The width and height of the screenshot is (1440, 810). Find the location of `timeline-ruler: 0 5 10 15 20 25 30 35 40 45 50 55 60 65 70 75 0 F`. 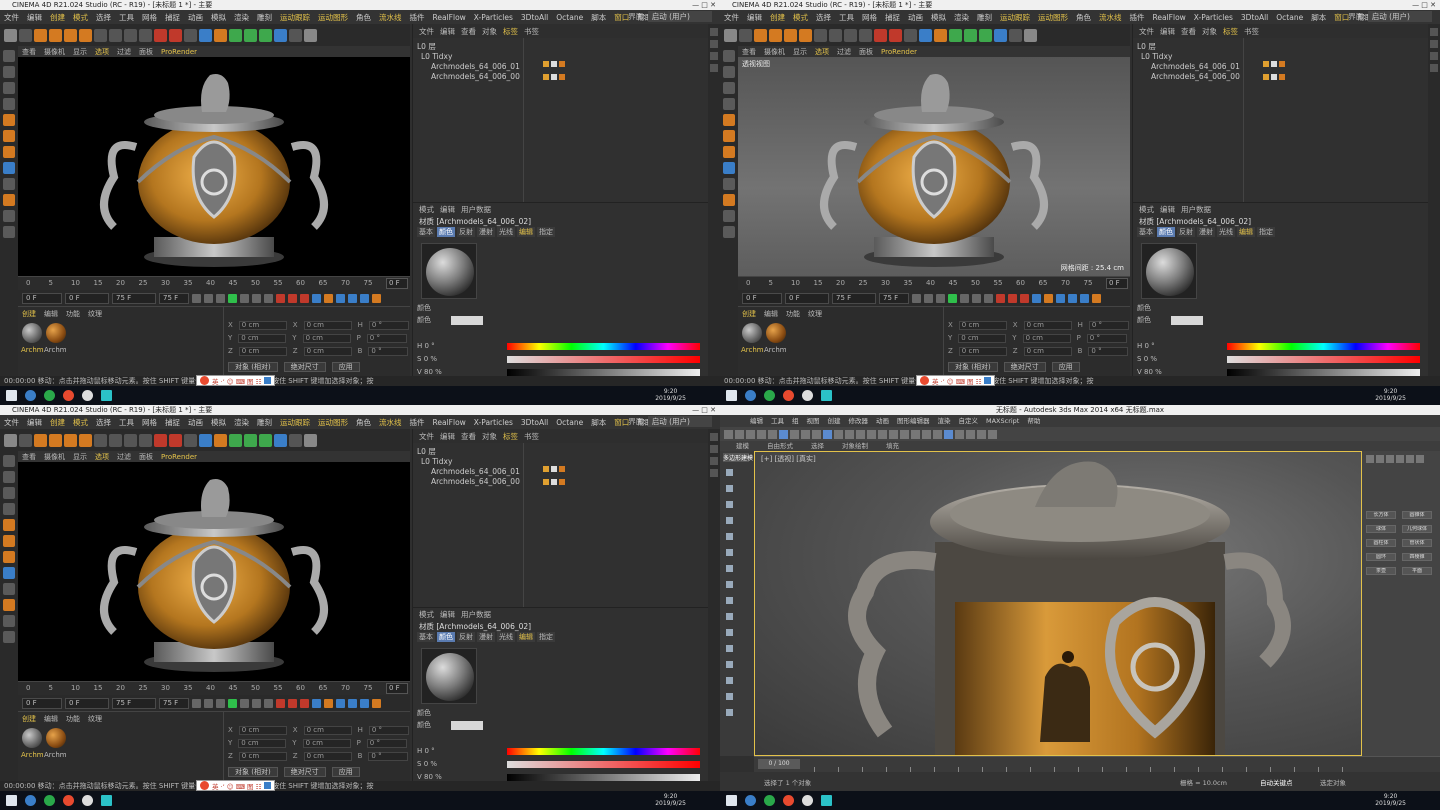

timeline-ruler: 0 5 10 15 20 25 30 35 40 45 50 55 60 65 70 75 0 F is located at coordinates (934, 283).